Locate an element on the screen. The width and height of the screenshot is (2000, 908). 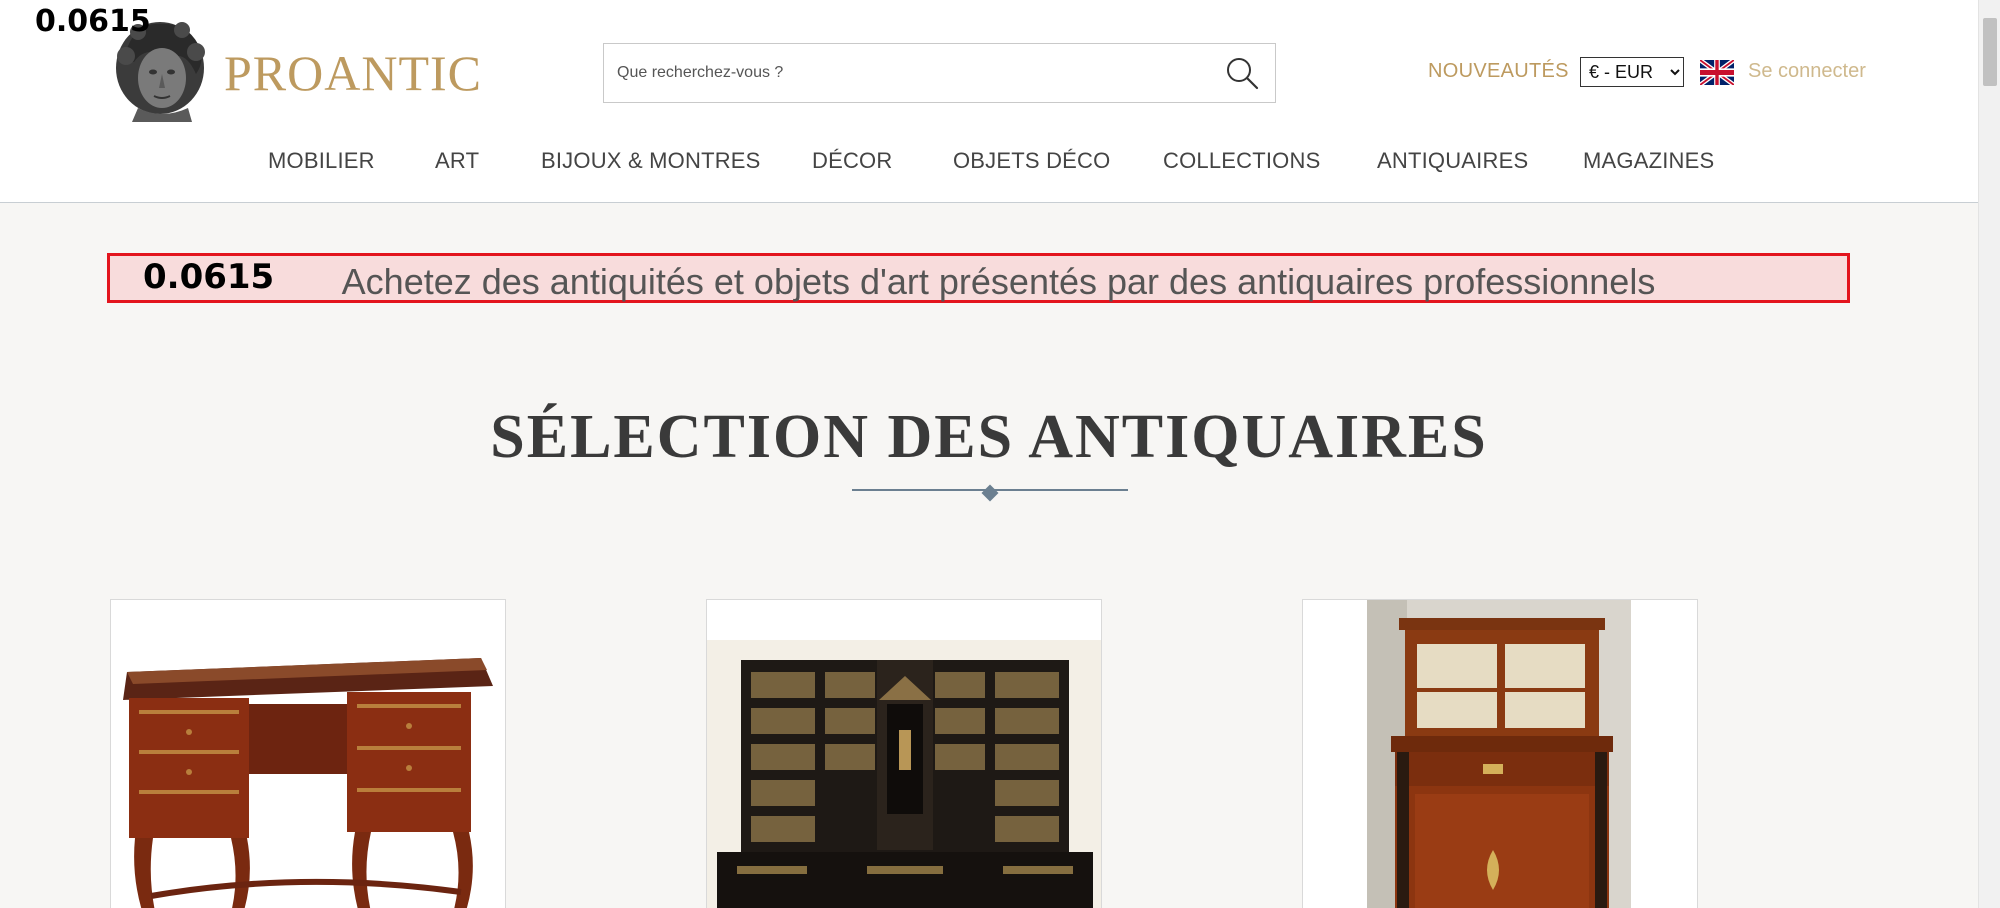
section-title: SÉLECTION DES ANTIQUAIRES is located at coordinates (989, 437).